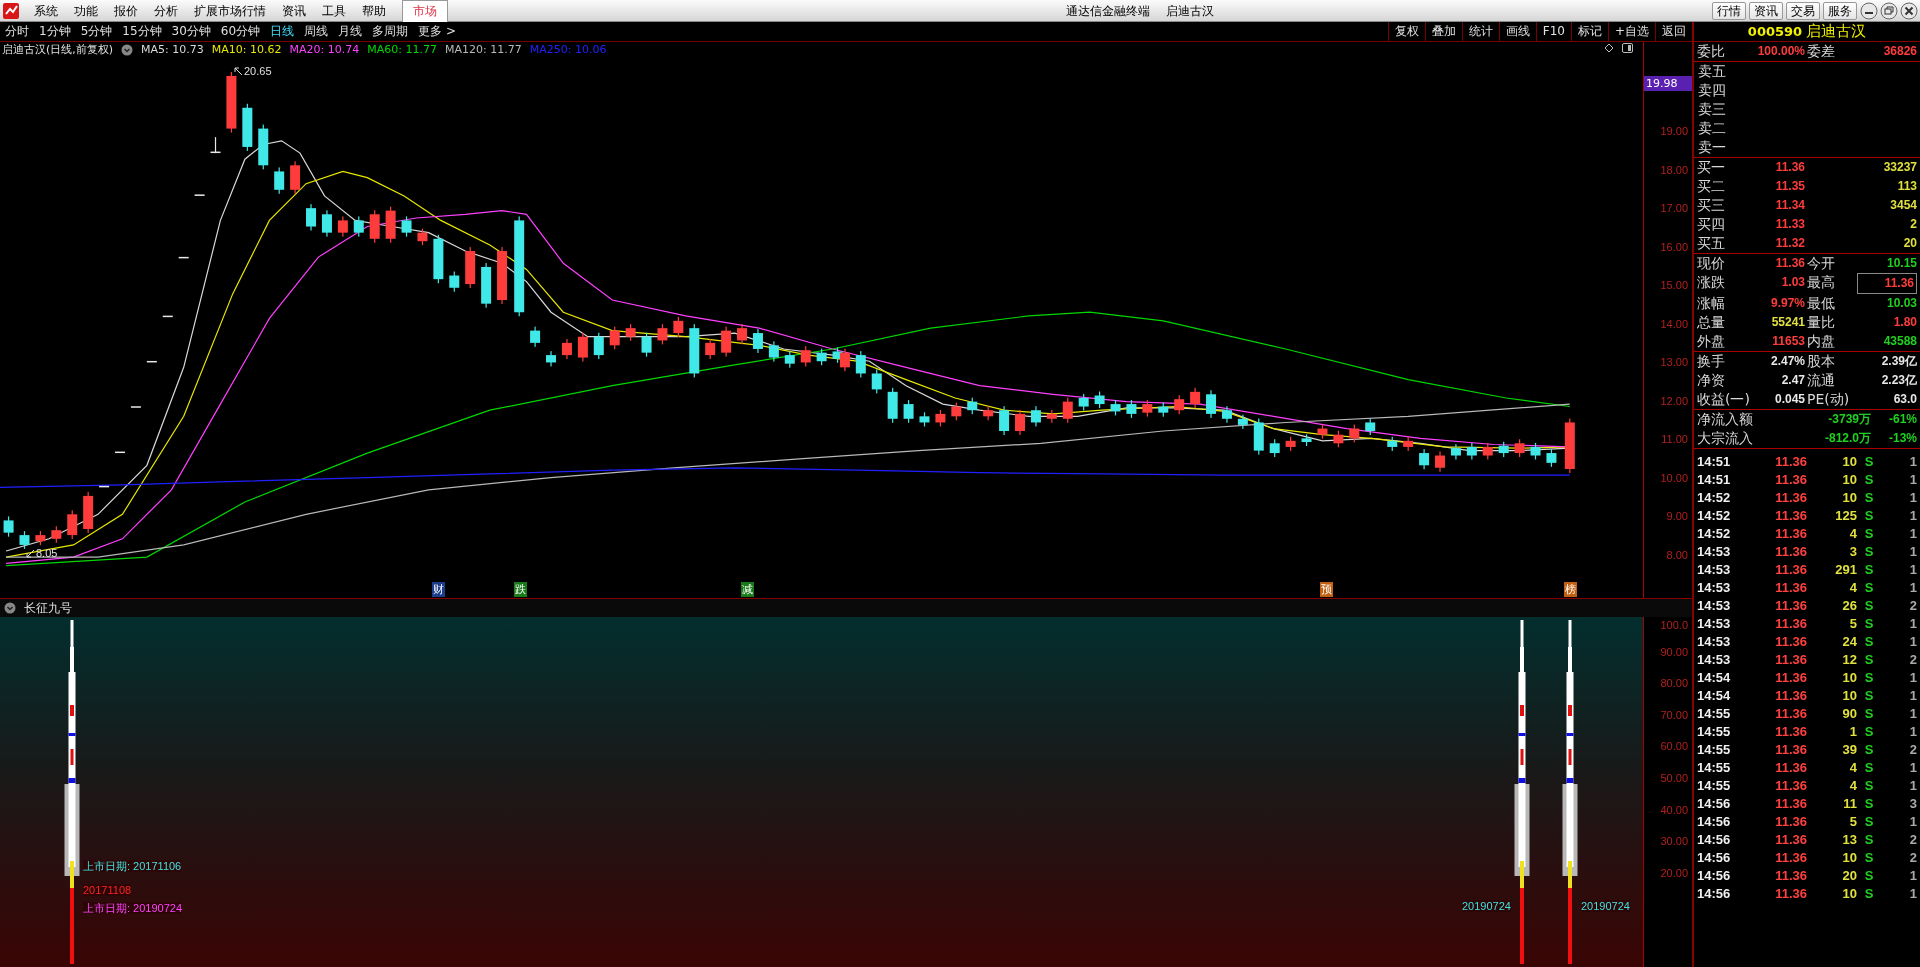  I want to click on quote-value: 11.33, so click(1789, 224).